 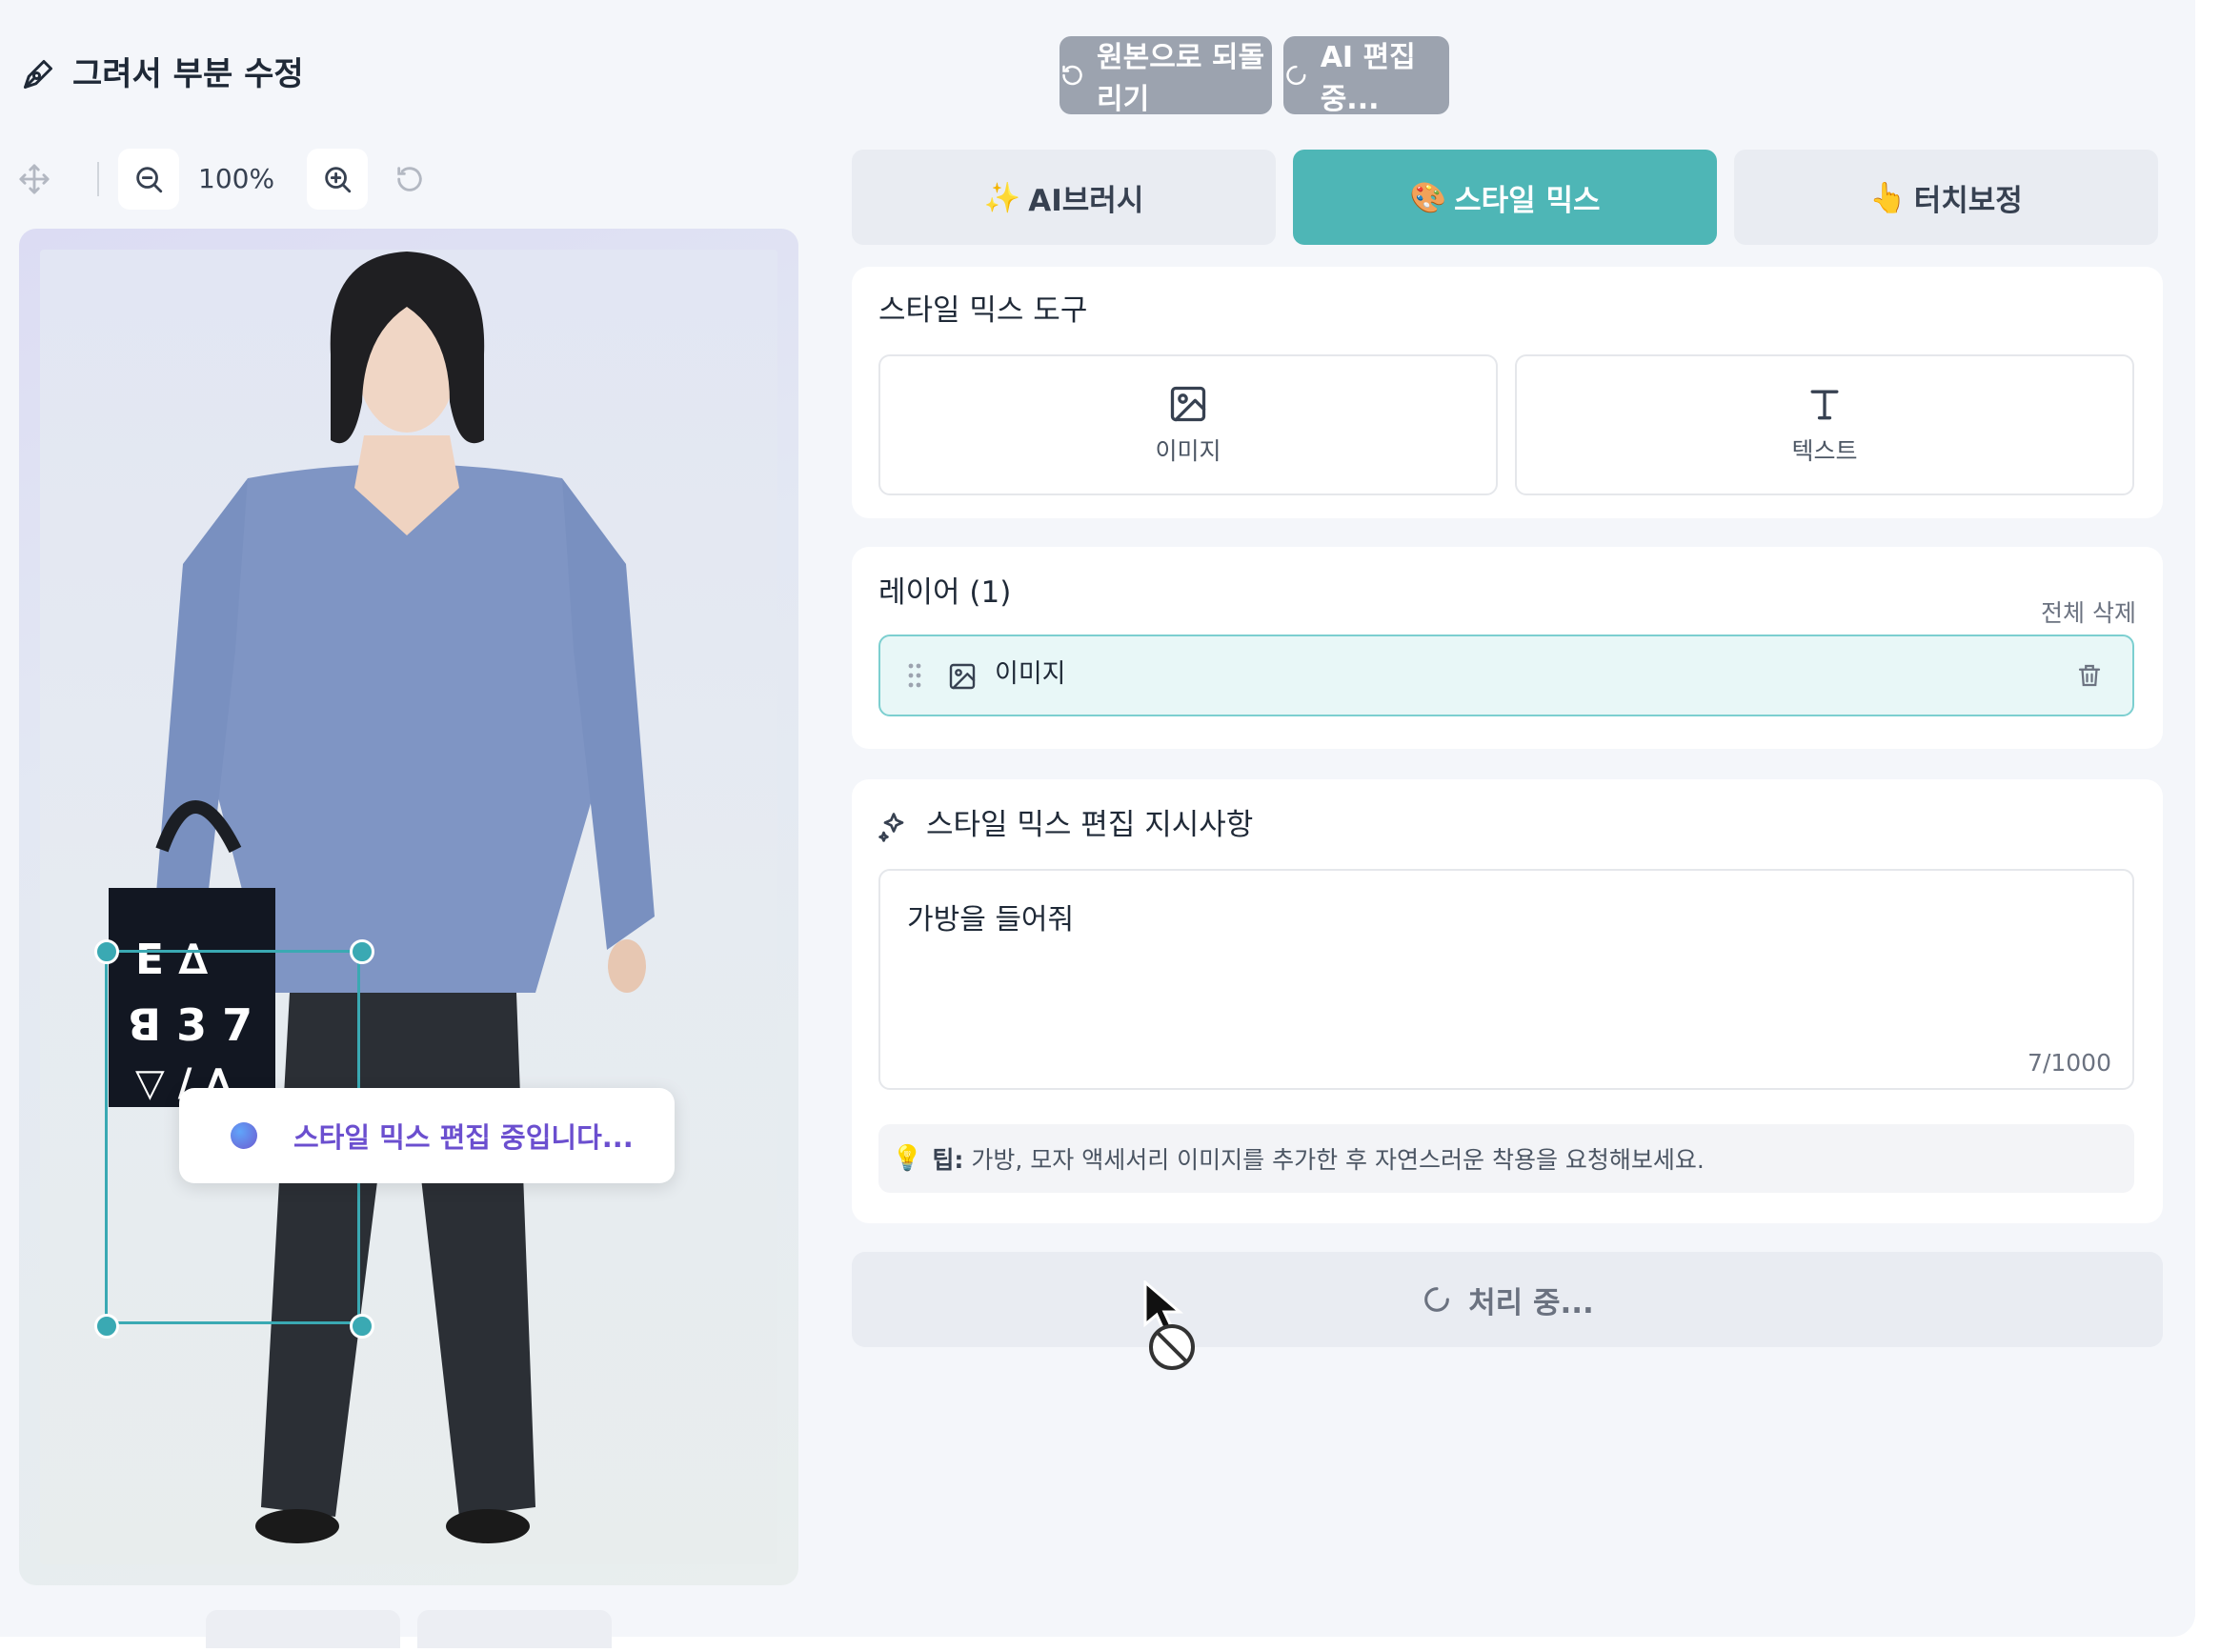 What do you see at coordinates (991, 920) in the screenshot?
I see `prompt-value: 가방을 들어줘` at bounding box center [991, 920].